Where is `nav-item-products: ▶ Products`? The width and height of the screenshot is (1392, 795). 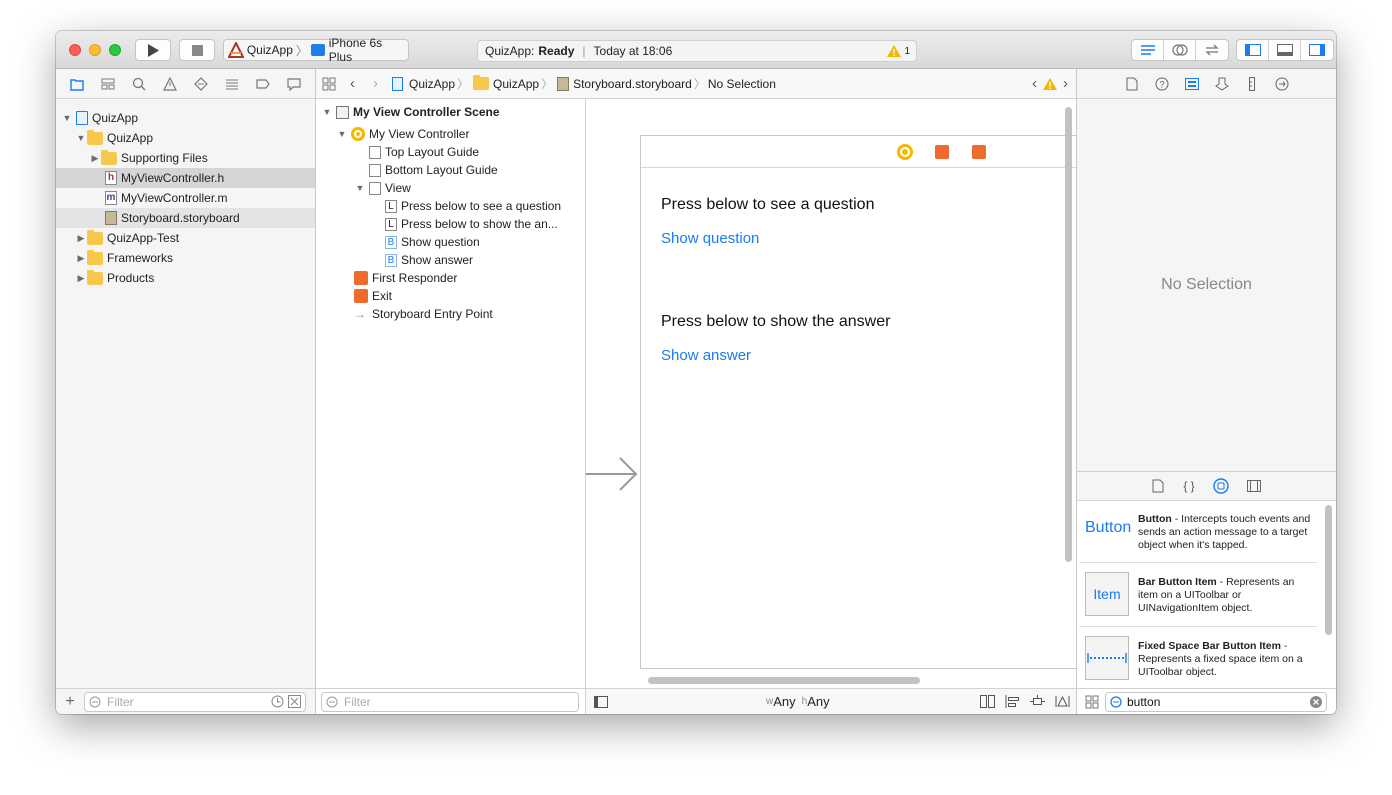
nav-item-products: ▶ Products is located at coordinates (114, 278).